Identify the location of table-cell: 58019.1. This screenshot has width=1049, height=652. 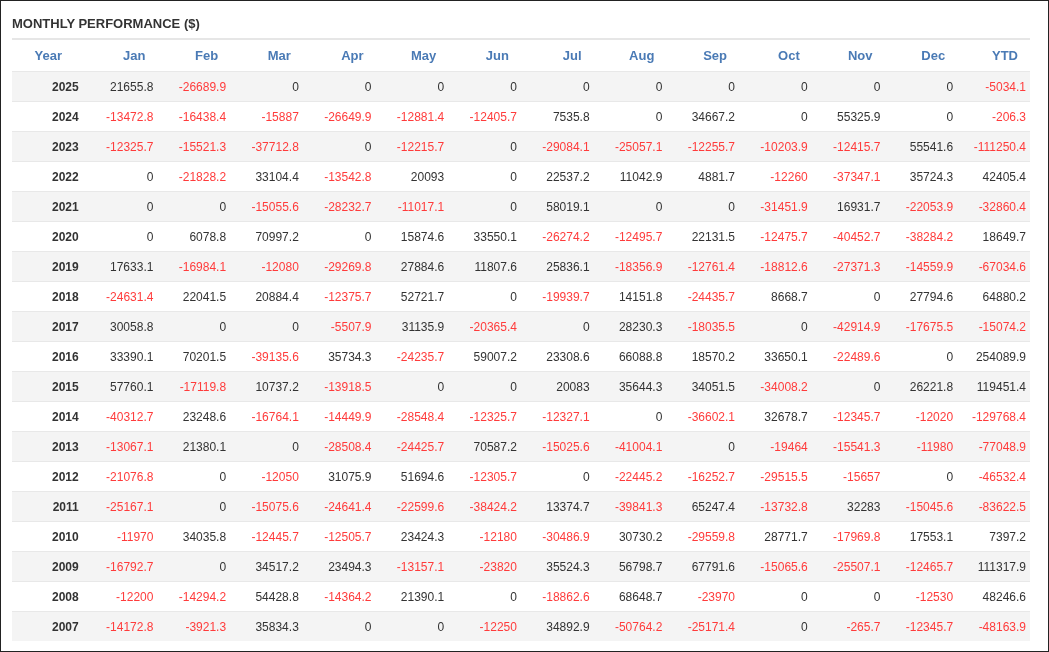
(557, 206).